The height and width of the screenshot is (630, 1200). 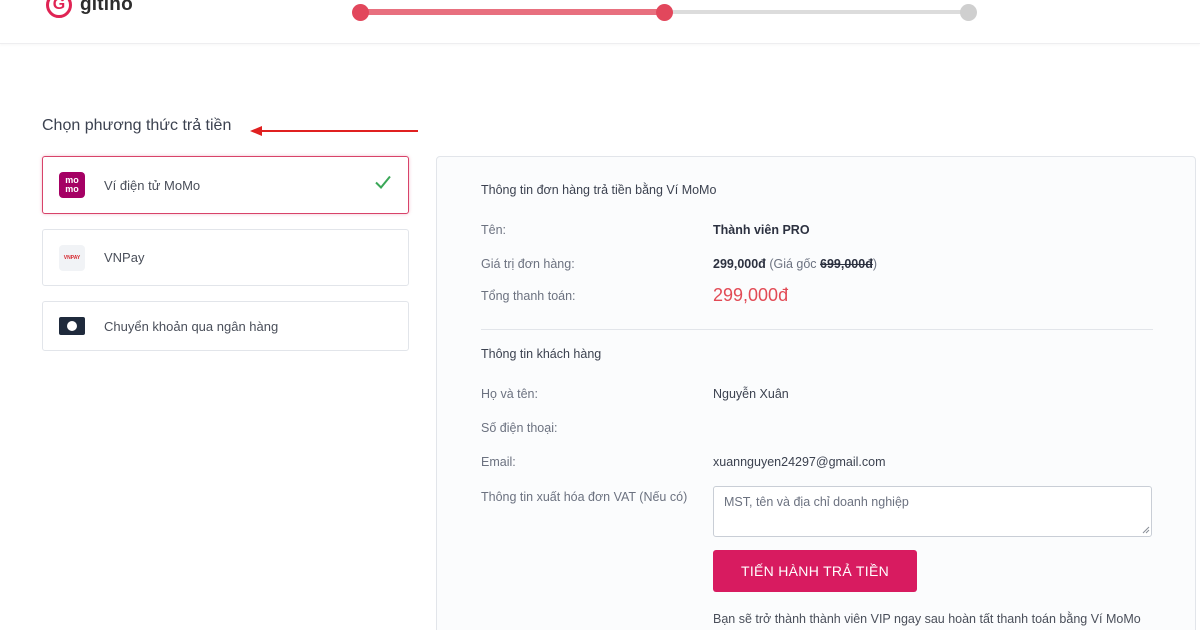 What do you see at coordinates (137, 125) in the screenshot?
I see `payment-method-title: Chọn phương thức trả tiền` at bounding box center [137, 125].